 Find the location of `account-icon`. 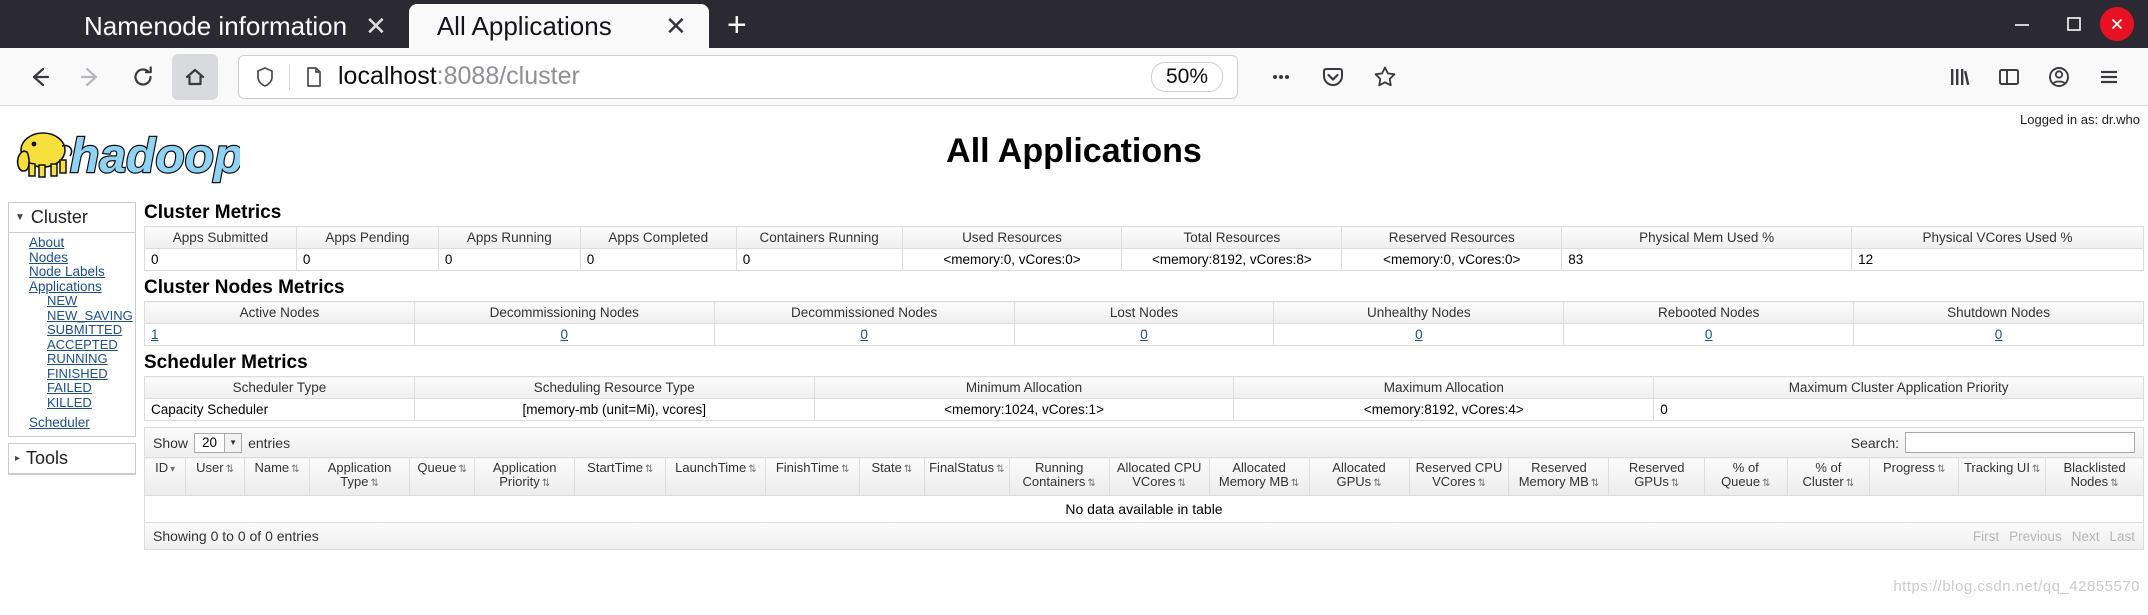

account-icon is located at coordinates (2059, 77).